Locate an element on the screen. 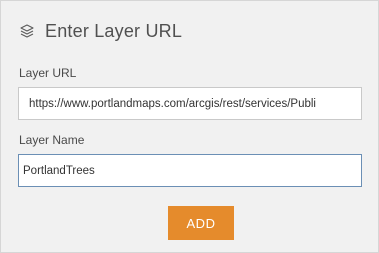  add-button: ADD is located at coordinates (201, 223).